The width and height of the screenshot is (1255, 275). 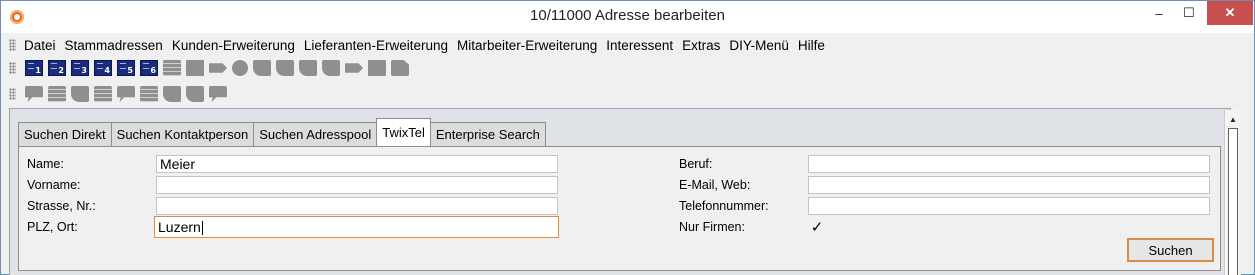 What do you see at coordinates (240, 68) in the screenshot?
I see `mail-icon` at bounding box center [240, 68].